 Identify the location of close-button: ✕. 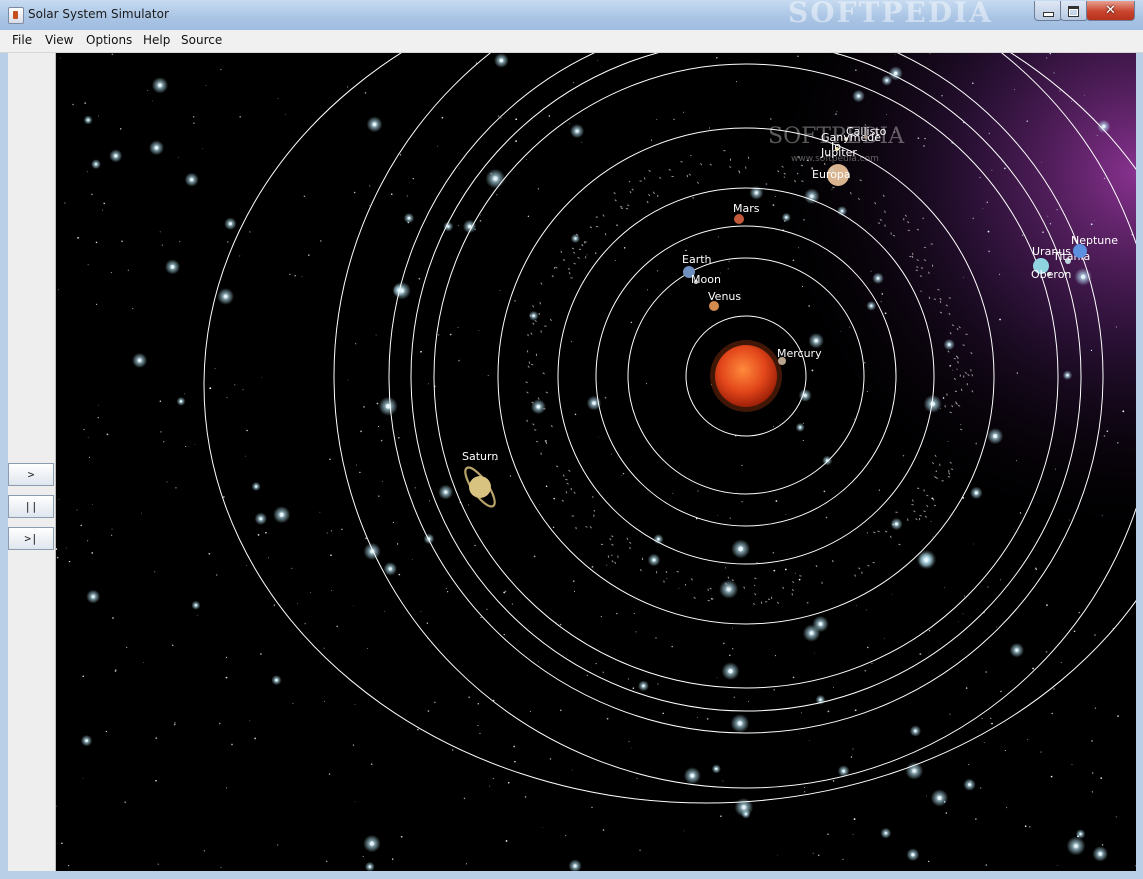
(1110, 11).